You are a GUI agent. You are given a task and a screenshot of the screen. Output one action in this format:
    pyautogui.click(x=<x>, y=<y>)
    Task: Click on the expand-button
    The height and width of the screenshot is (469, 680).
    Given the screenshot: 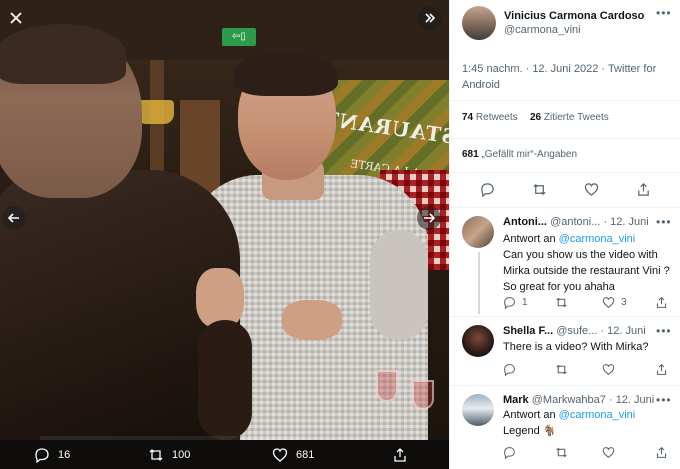 What is the action you would take?
    pyautogui.click(x=430, y=18)
    